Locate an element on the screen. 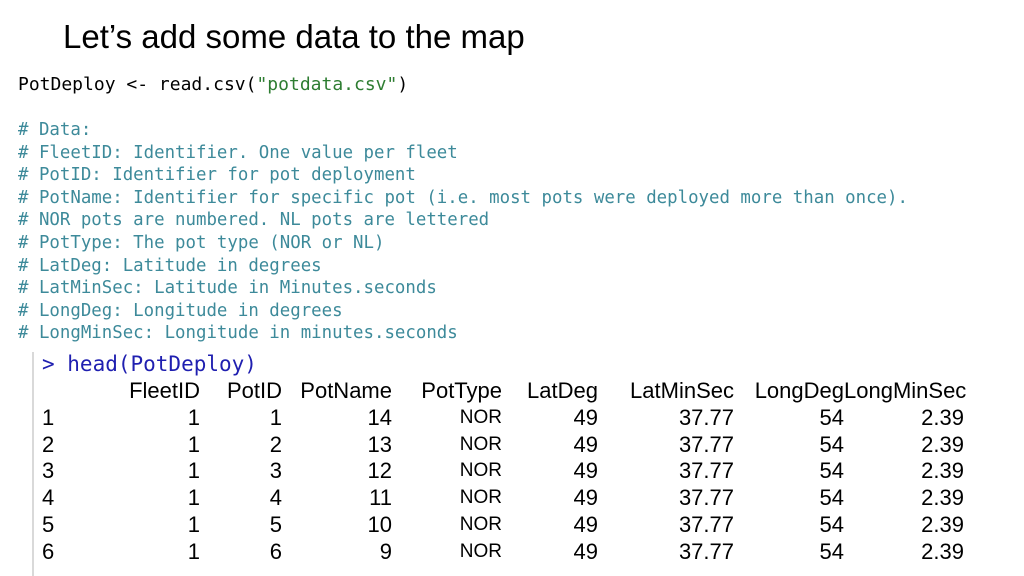 The width and height of the screenshot is (1024, 576). table-cell: 11 is located at coordinates (380, 498).